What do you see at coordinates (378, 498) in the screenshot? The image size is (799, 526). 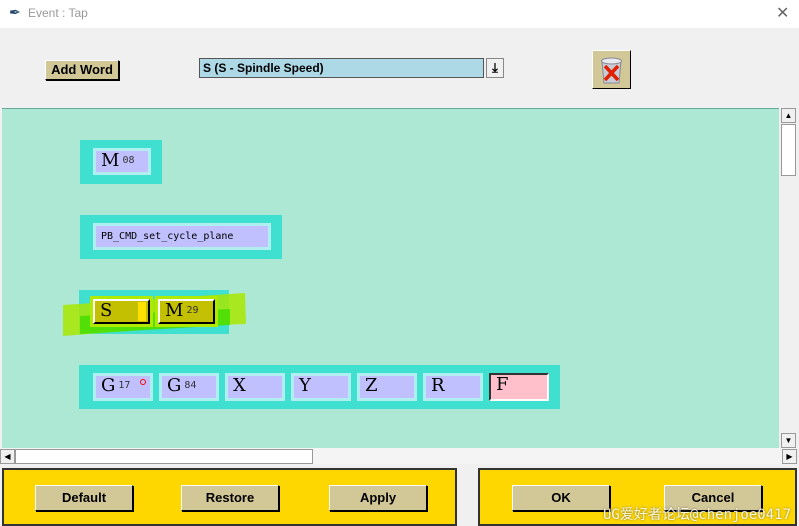 I see `apply-button: Apply` at bounding box center [378, 498].